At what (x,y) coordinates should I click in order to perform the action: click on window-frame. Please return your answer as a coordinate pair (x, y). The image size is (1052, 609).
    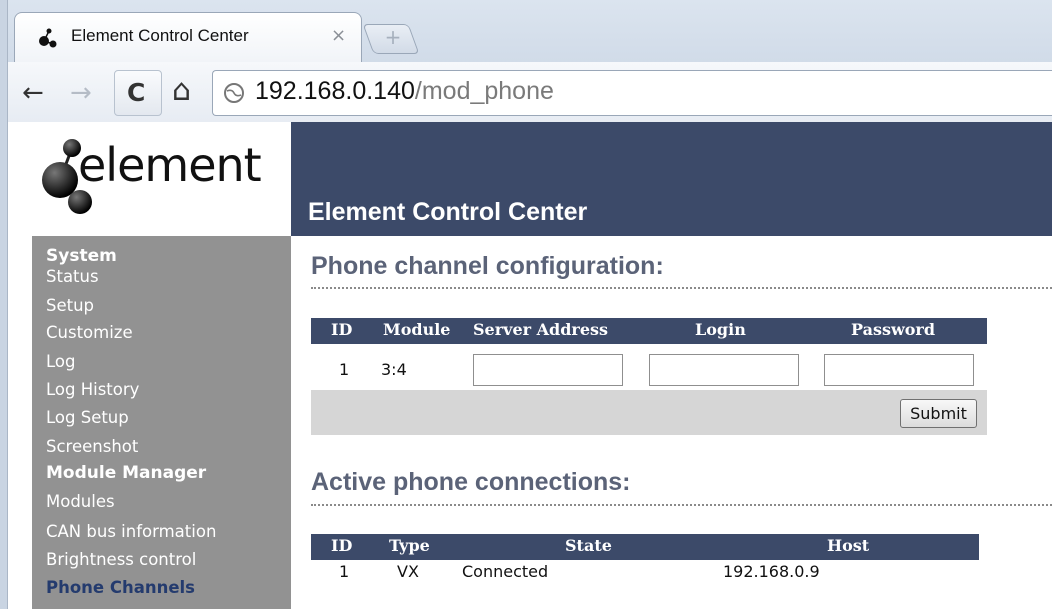
    Looking at the image, I should click on (4, 304).